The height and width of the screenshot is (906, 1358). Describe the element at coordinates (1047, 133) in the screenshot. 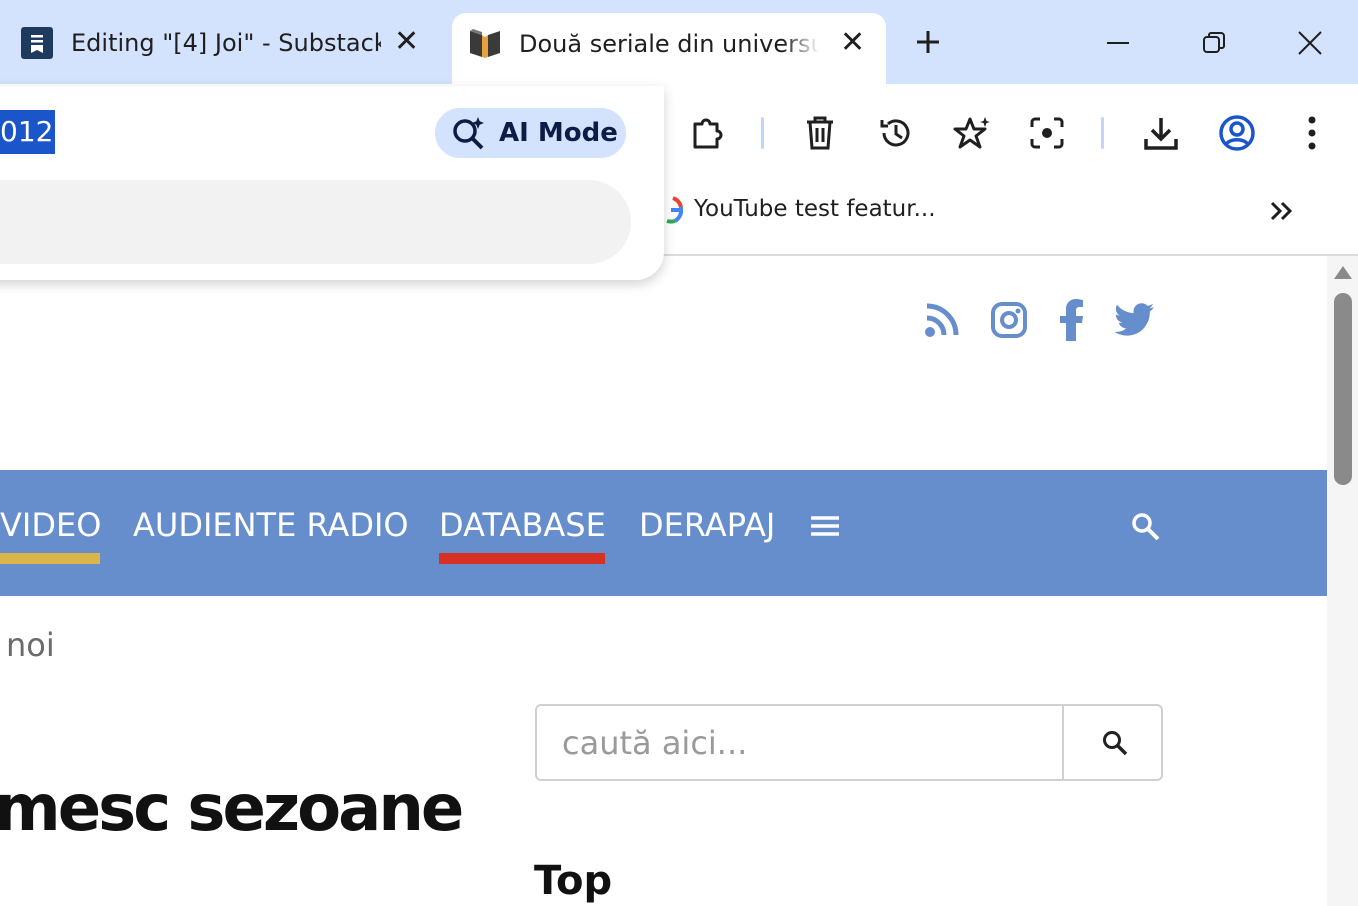

I see `camera-scan-icon` at that location.